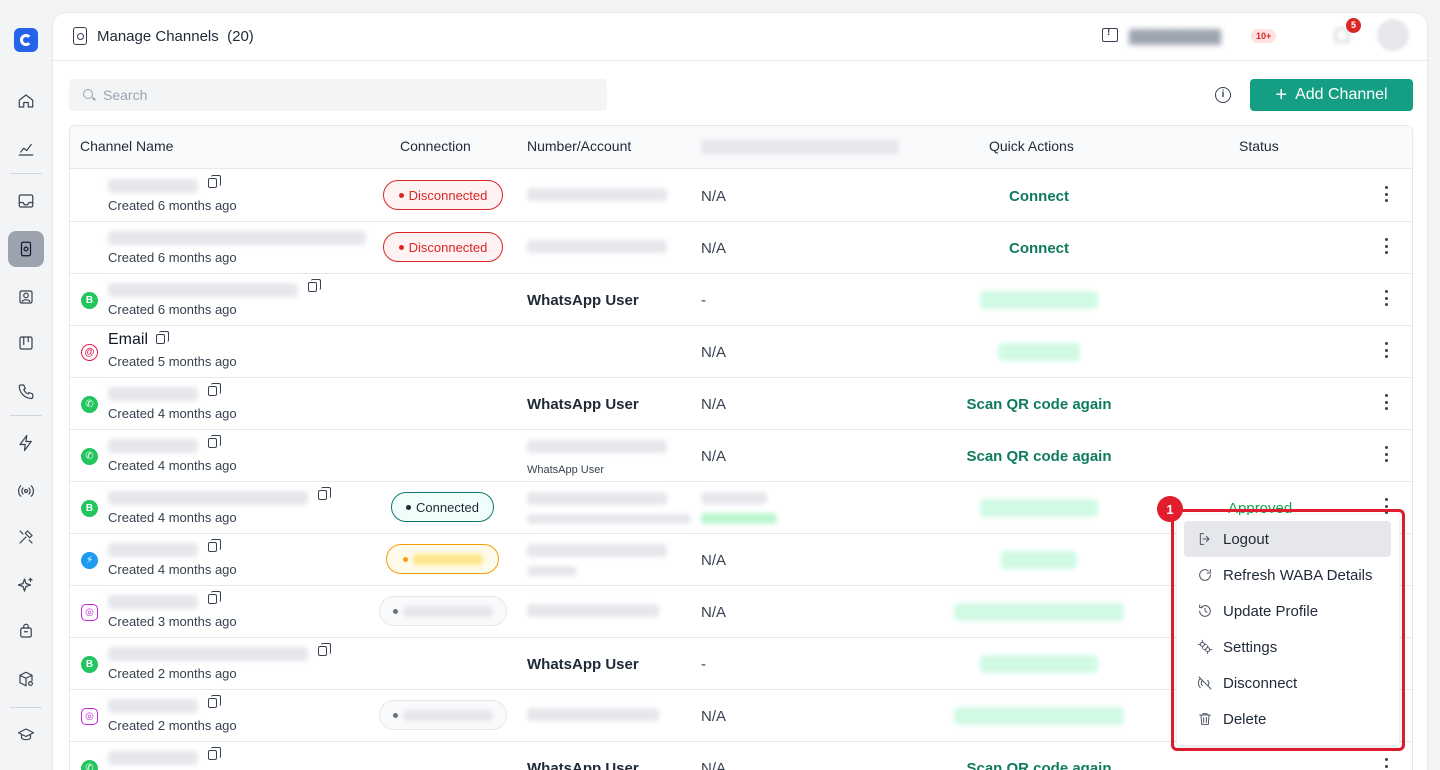 This screenshot has width=1440, height=770. Describe the element at coordinates (26, 537) in the screenshot. I see `tools-icon` at that location.